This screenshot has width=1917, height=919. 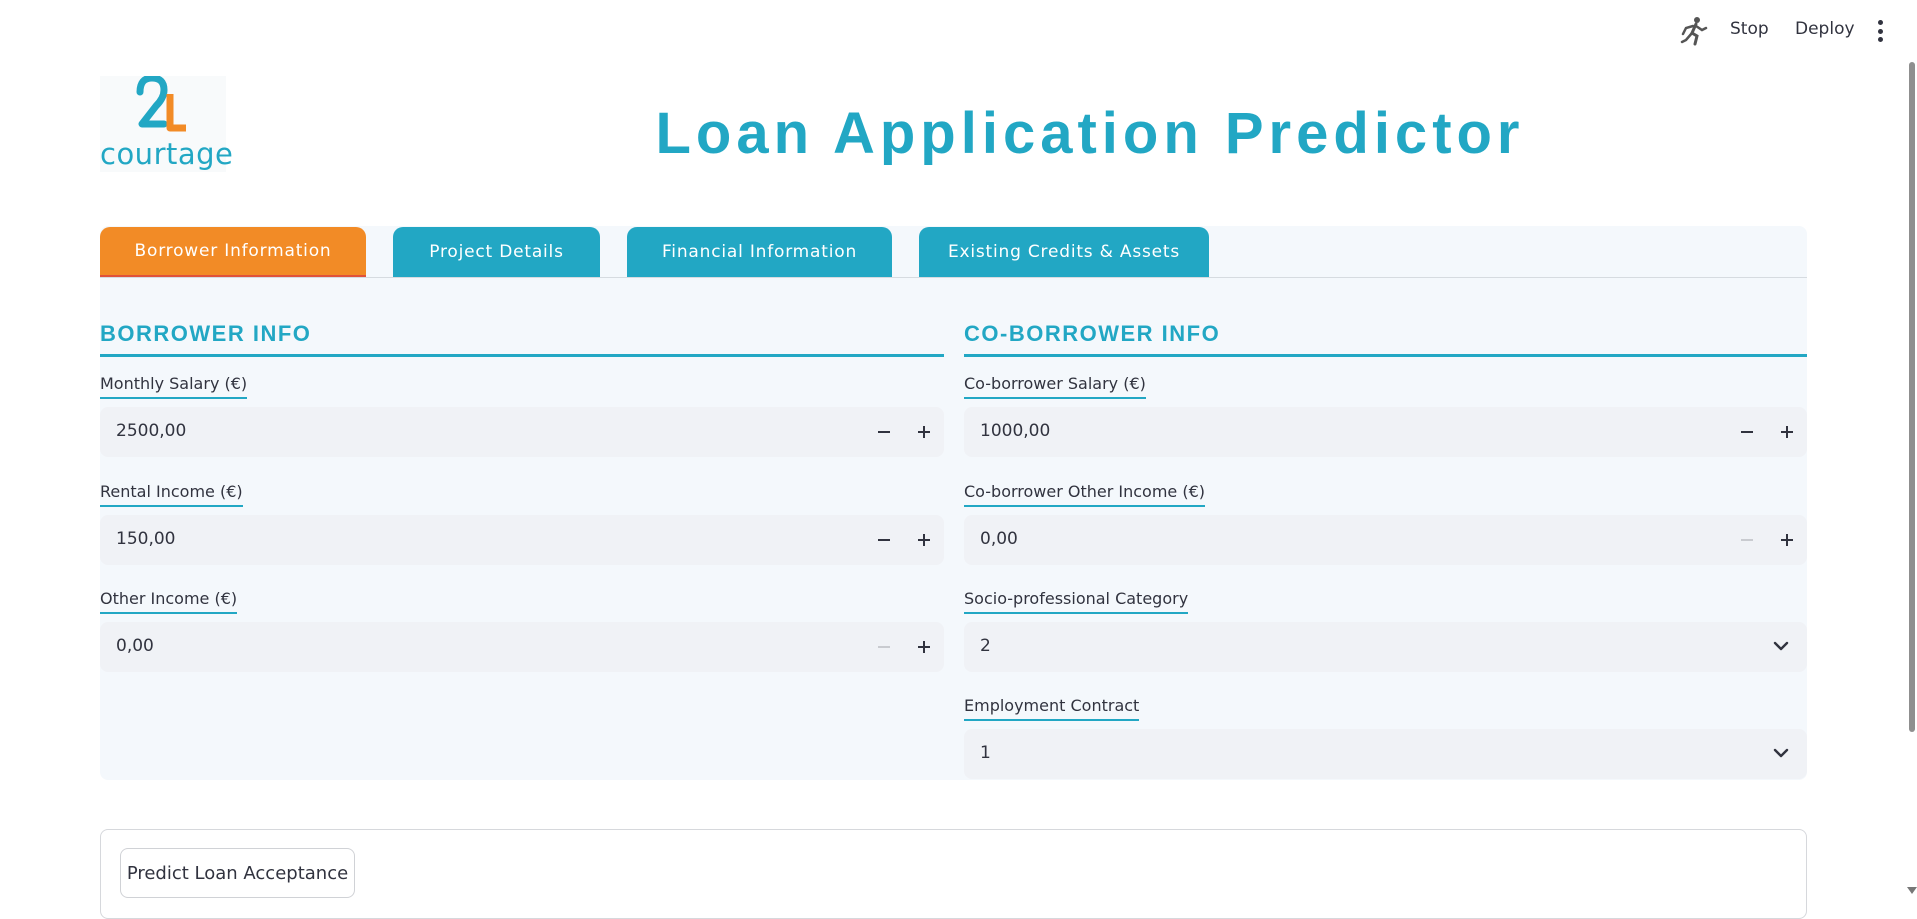 What do you see at coordinates (759, 252) in the screenshot?
I see `tab-financial-information: Financial Information` at bounding box center [759, 252].